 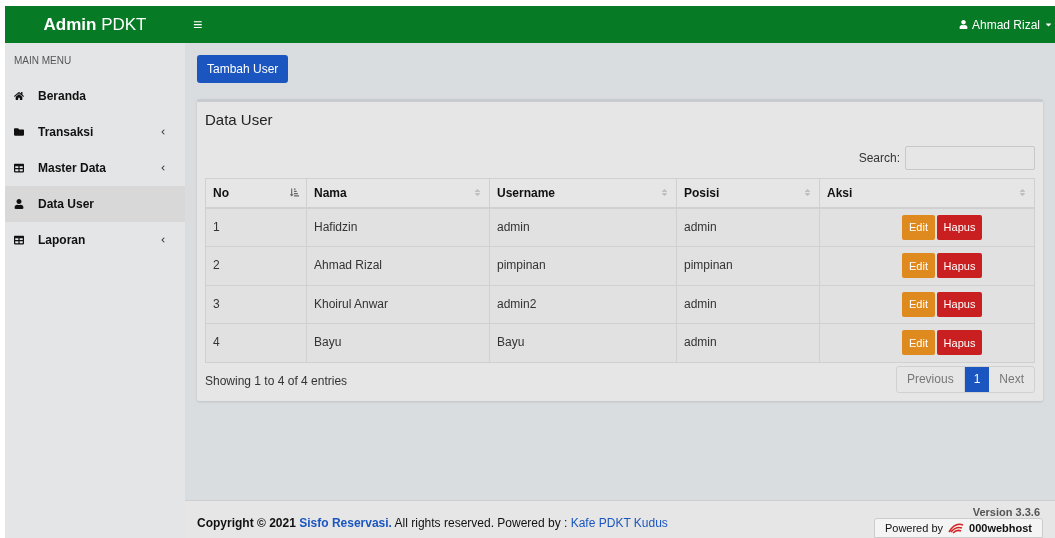 What do you see at coordinates (95, 96) in the screenshot?
I see `sidebar-item: Beranda` at bounding box center [95, 96].